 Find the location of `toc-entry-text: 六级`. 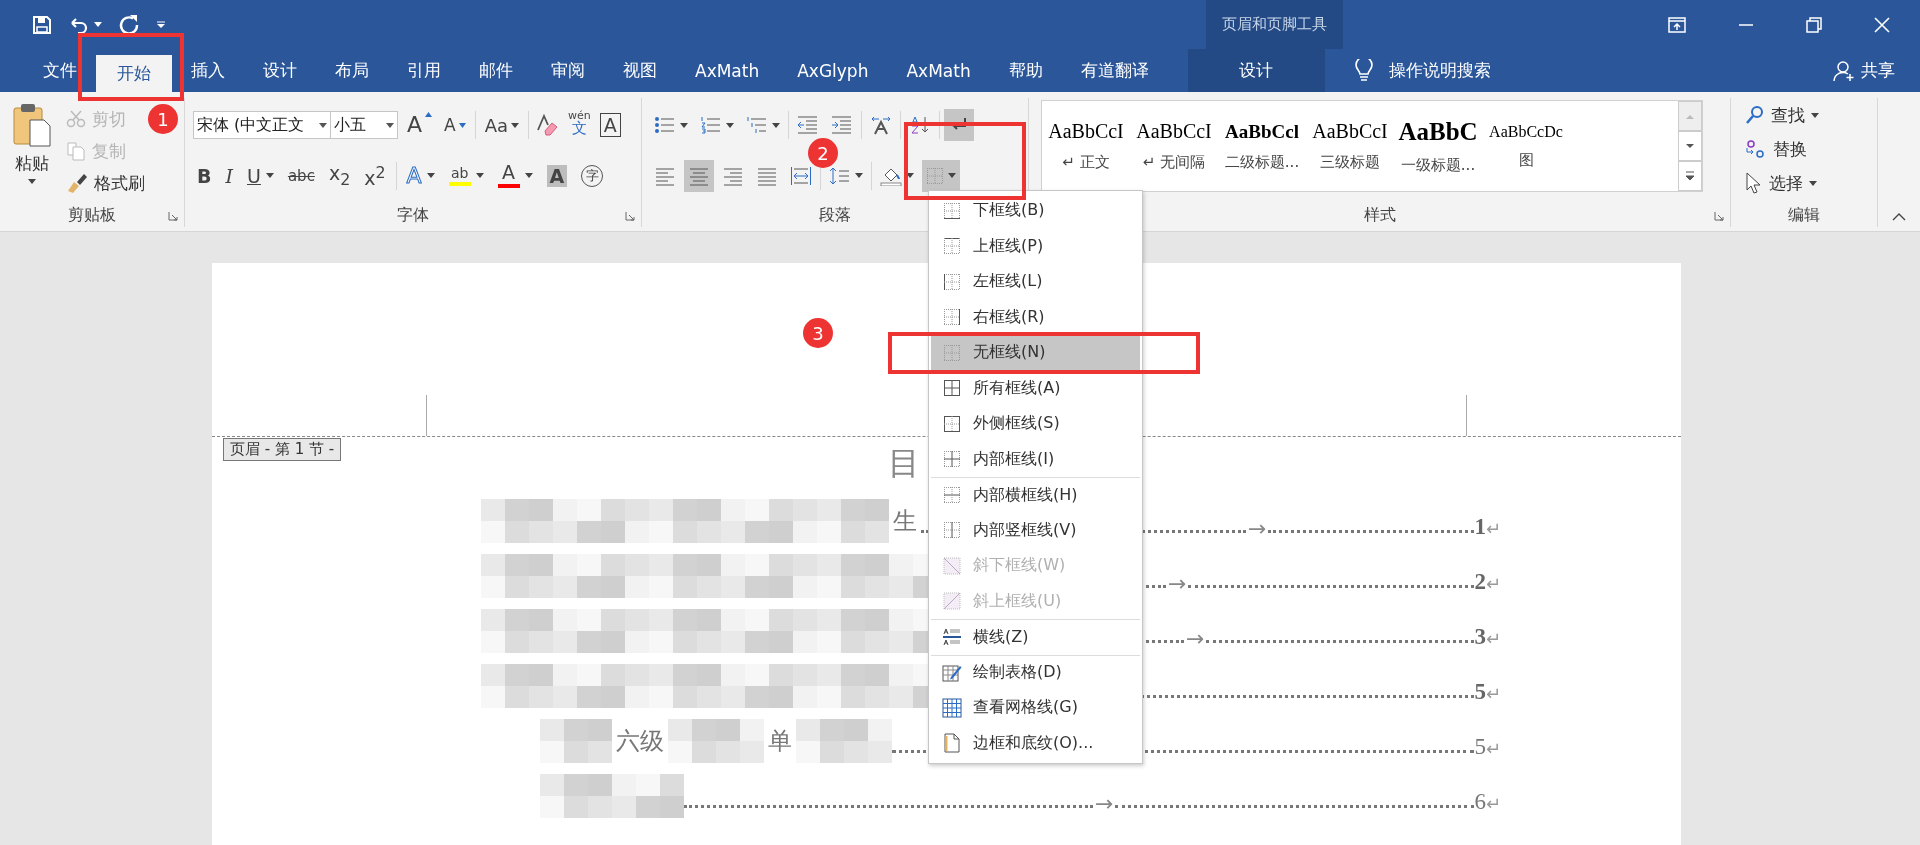

toc-entry-text: 六级 is located at coordinates (640, 741).